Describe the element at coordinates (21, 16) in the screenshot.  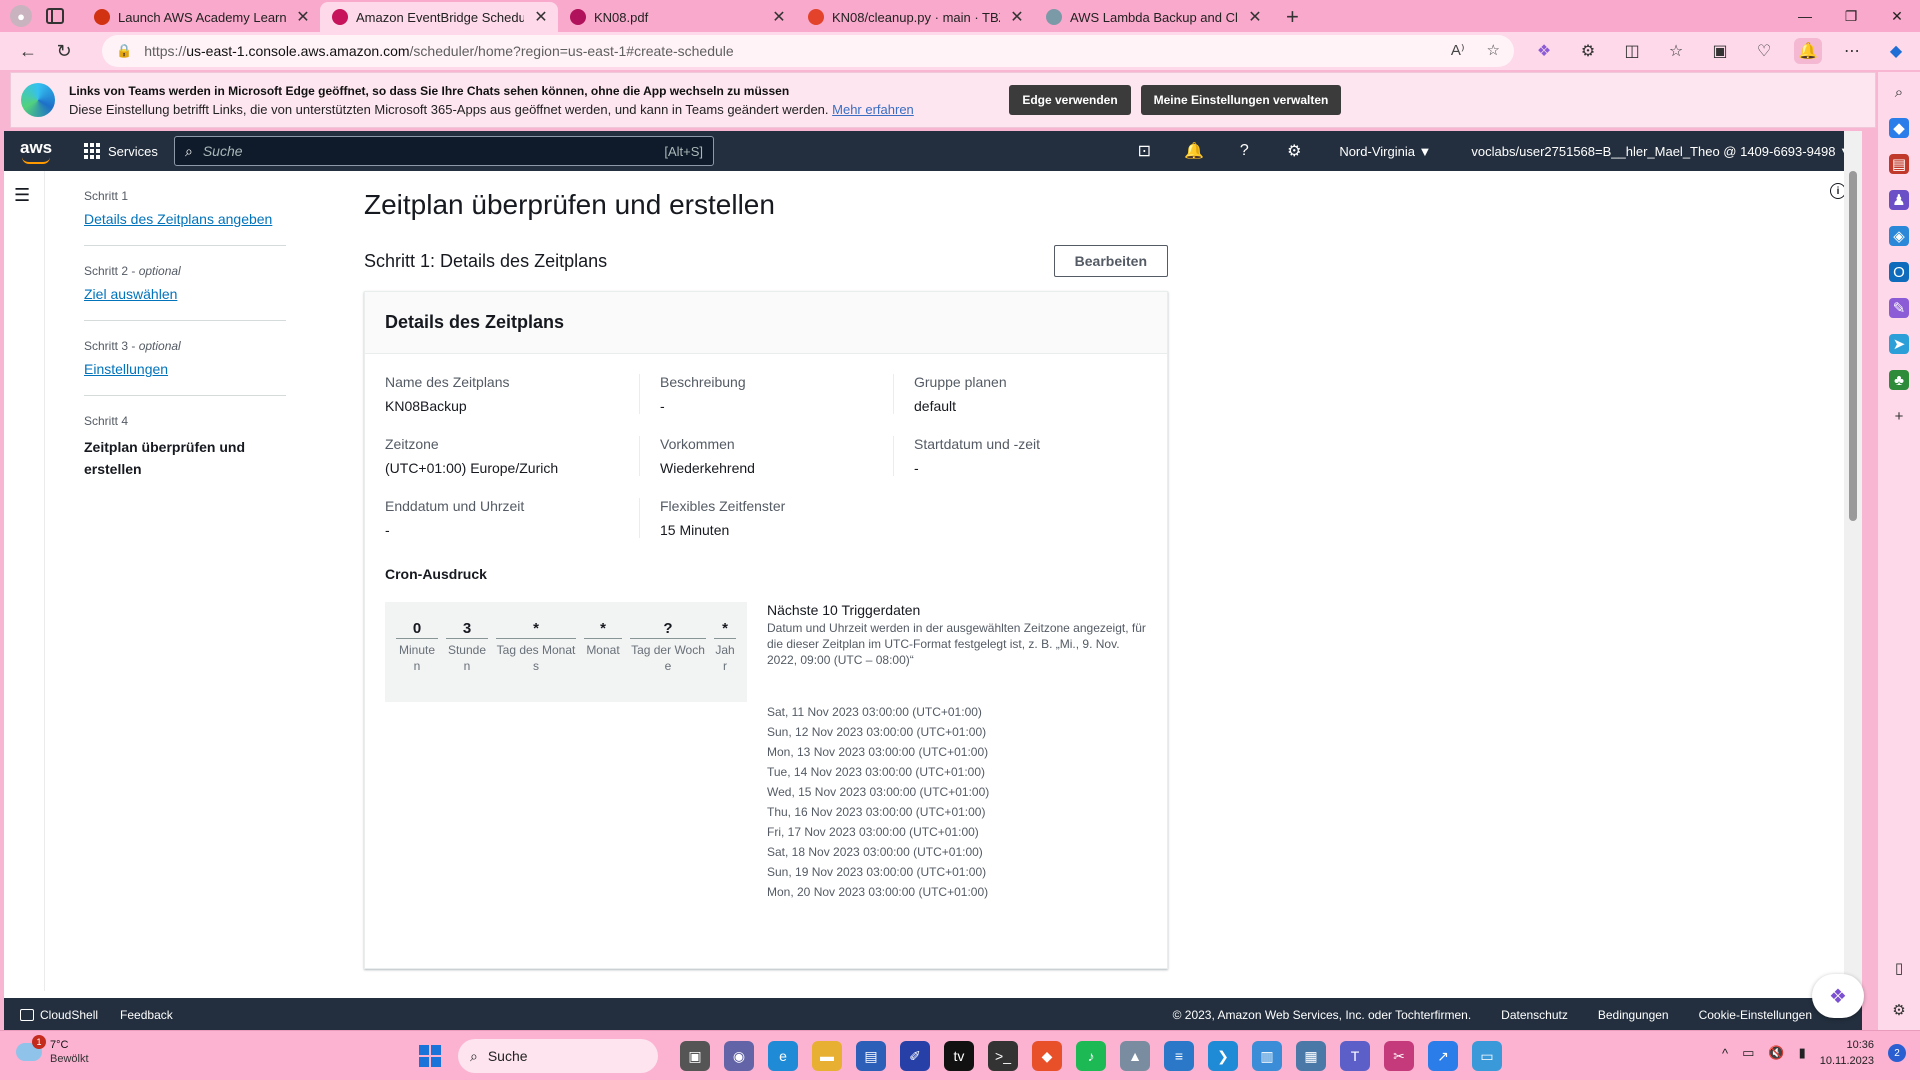
I see `profile-avatar: ●` at that location.